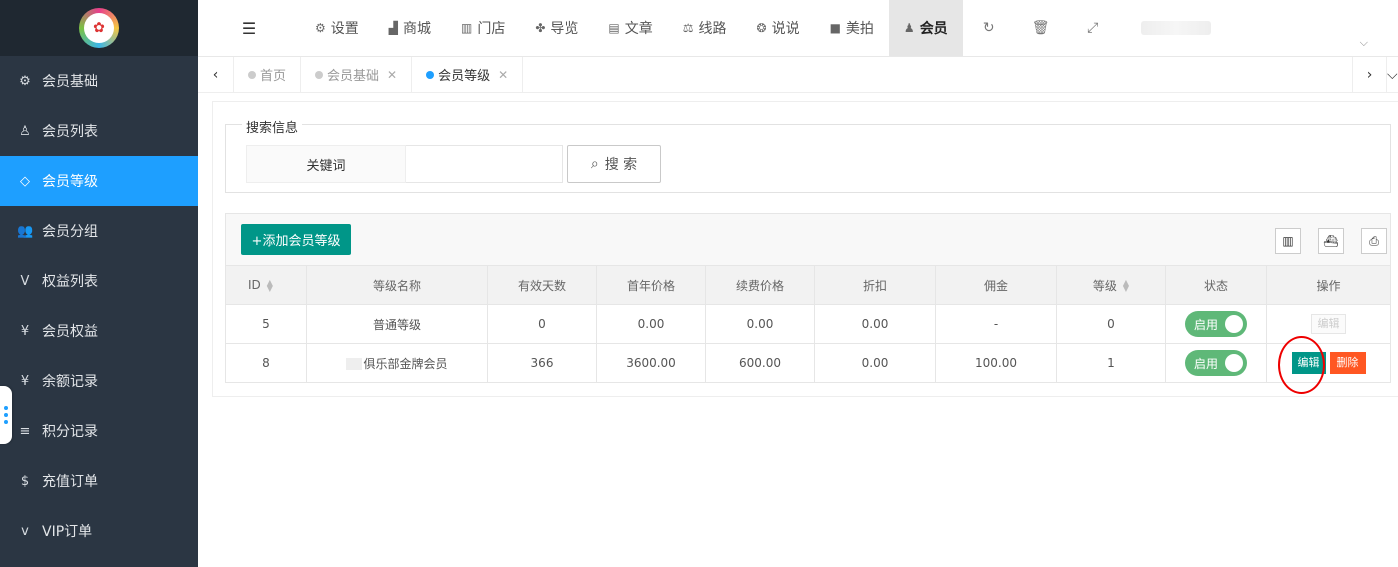 The width and height of the screenshot is (1398, 567). What do you see at coordinates (99, 81) in the screenshot?
I see `sidebar-item-member-basic: ⚙ 会员基础` at bounding box center [99, 81].